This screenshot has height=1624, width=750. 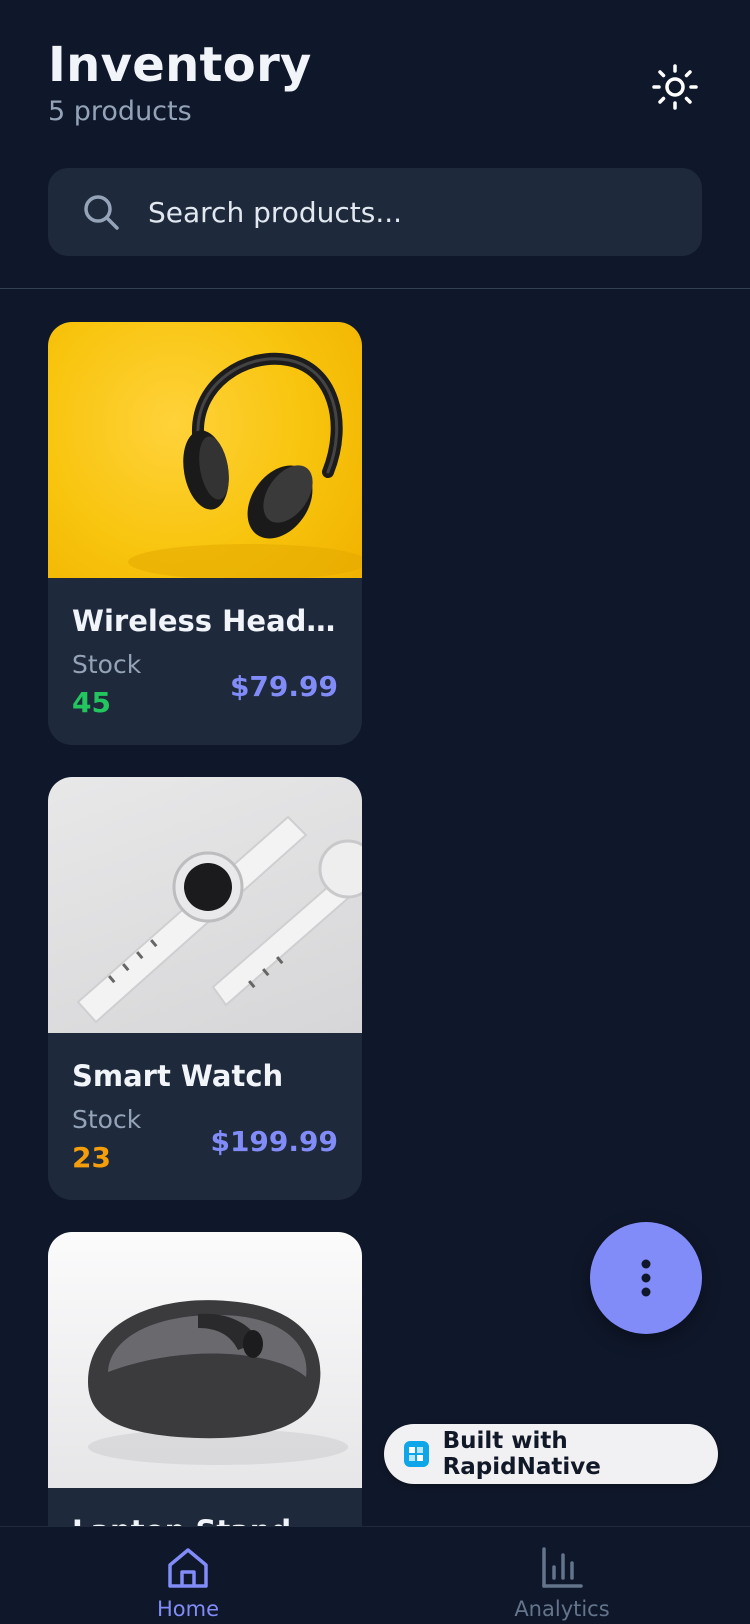 I want to click on product-card-body: Smart Watch Stock 23 $199.99, so click(x=205, y=1116).